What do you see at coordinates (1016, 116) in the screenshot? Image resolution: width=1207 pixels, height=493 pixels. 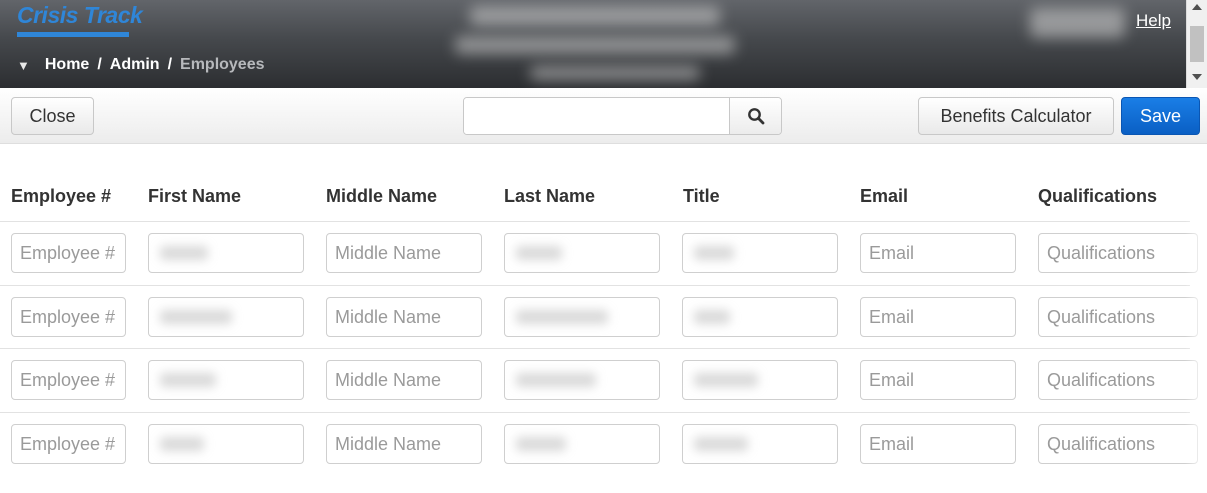 I see `benefits-calculator-button: Benefits Calculator` at bounding box center [1016, 116].